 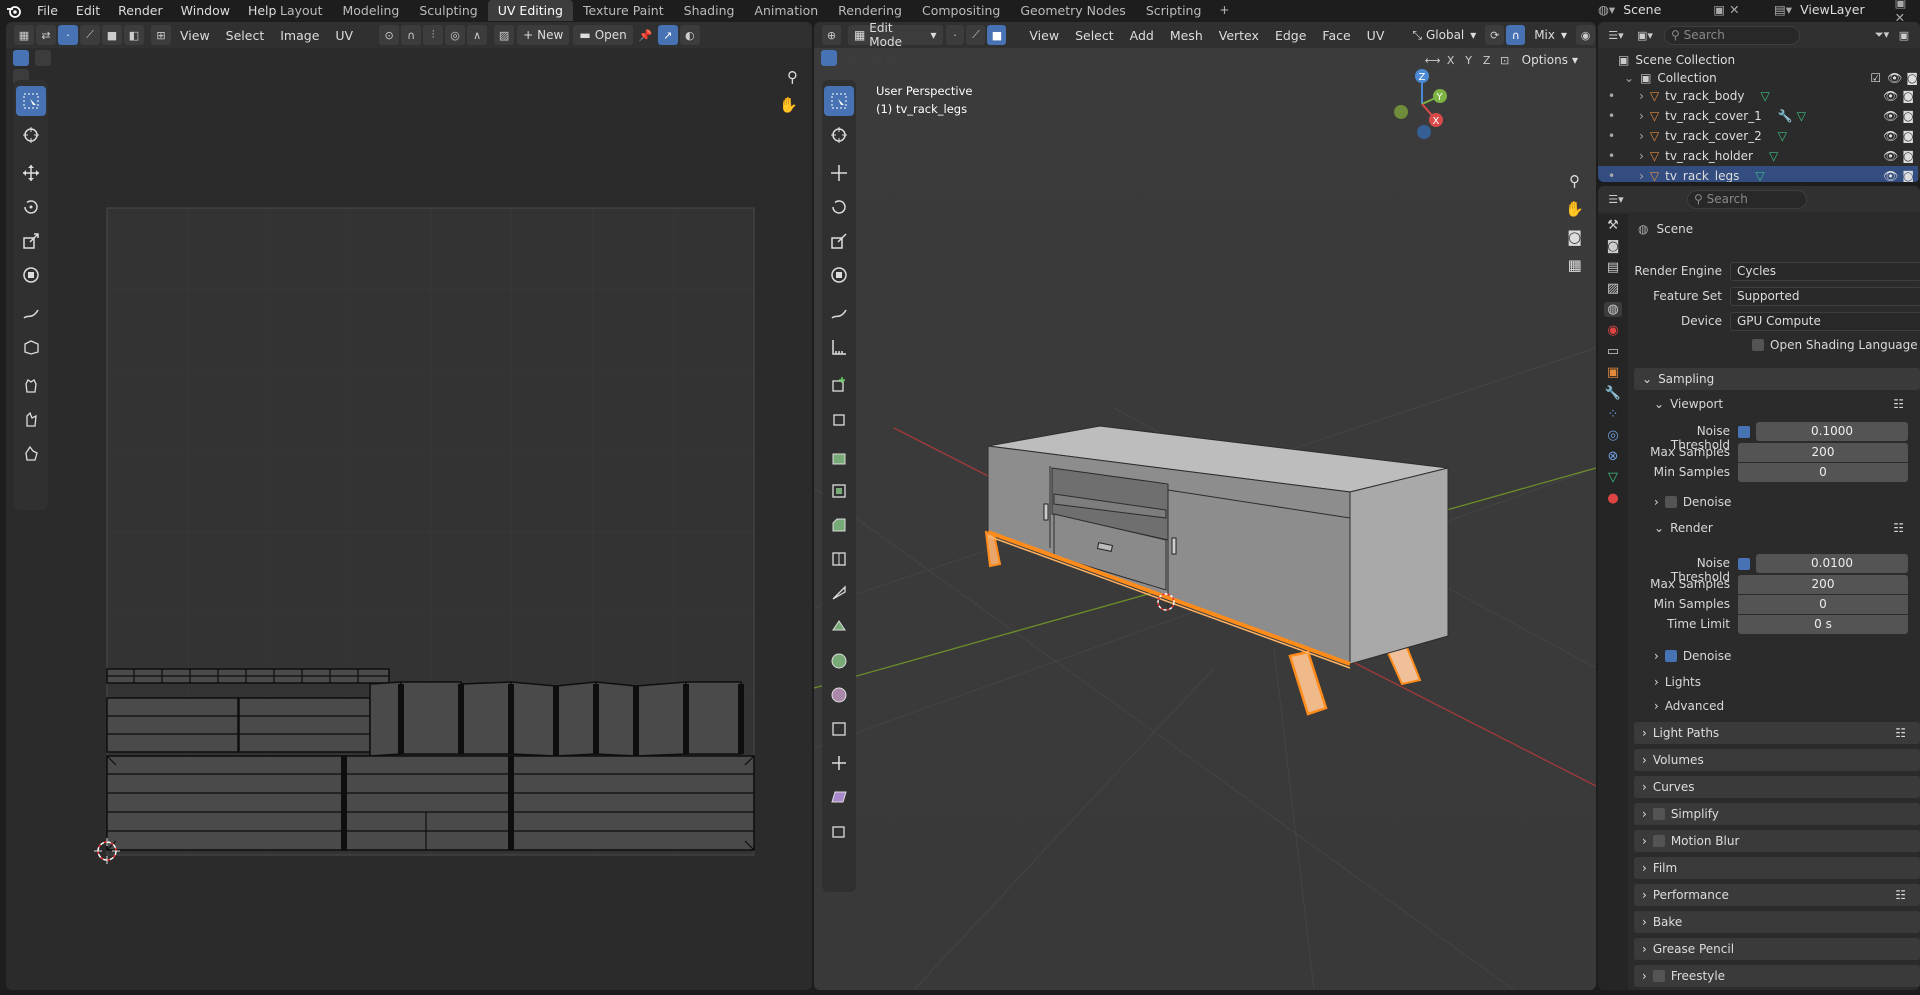 What do you see at coordinates (1758, 136) in the screenshot?
I see `outliner-object-row: • › ▽ tv_rack_cover_2 ▽ 👁 ◙` at bounding box center [1758, 136].